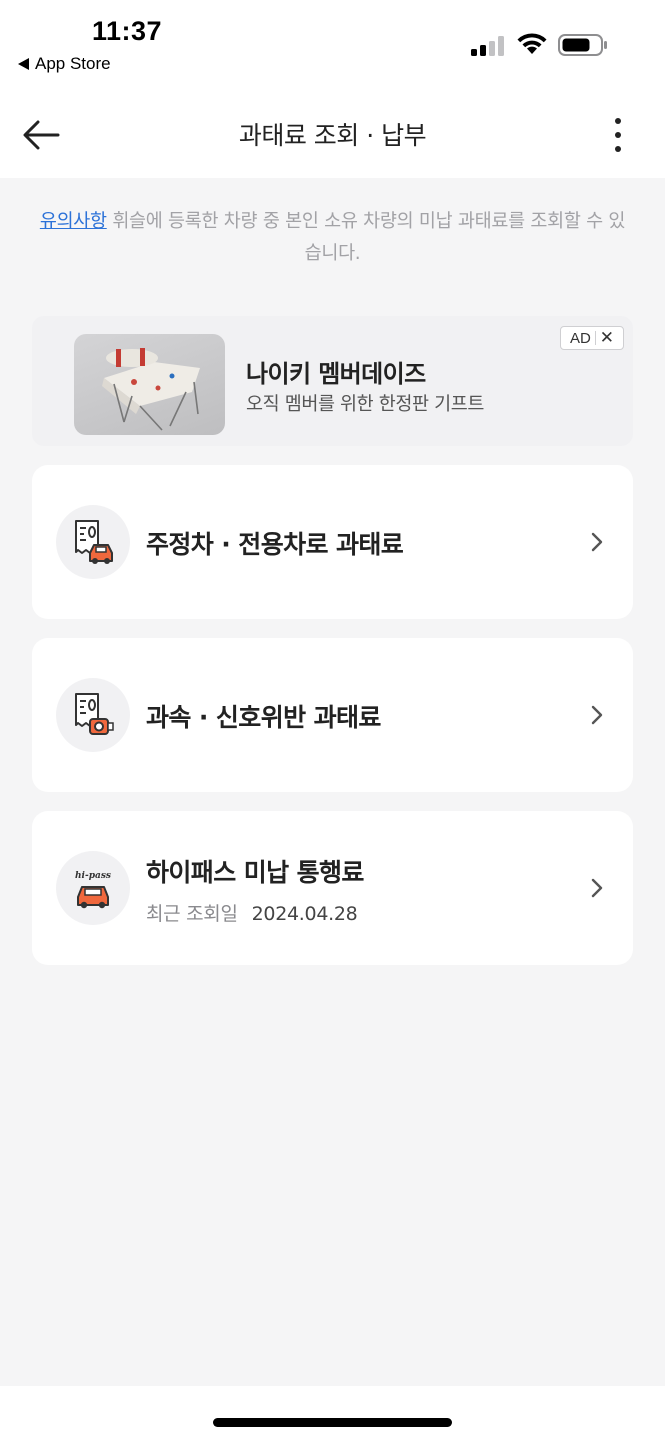  Describe the element at coordinates (332, 1413) in the screenshot. I see `bottom-safe-area` at that location.